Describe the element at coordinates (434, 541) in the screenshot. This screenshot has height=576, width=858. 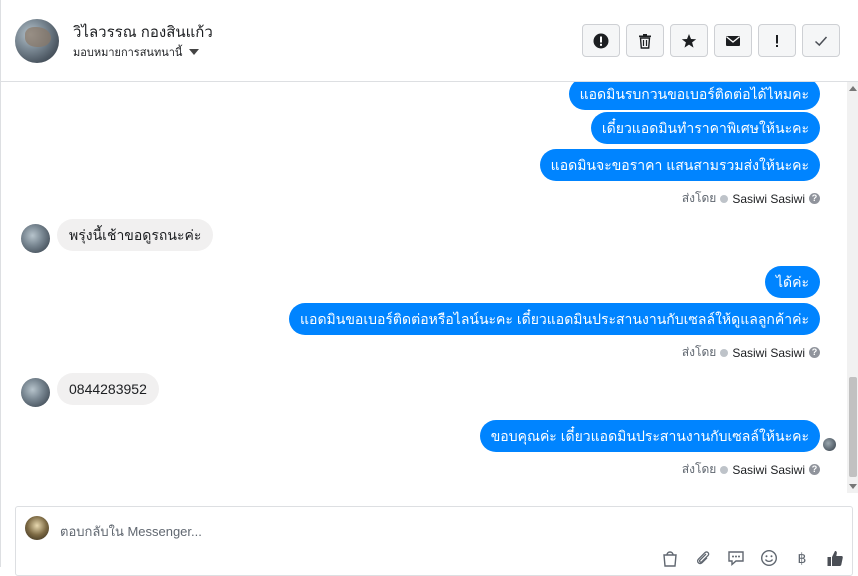
I see `reply-composer: ตอบกลับใน Messenger... ฿` at that location.